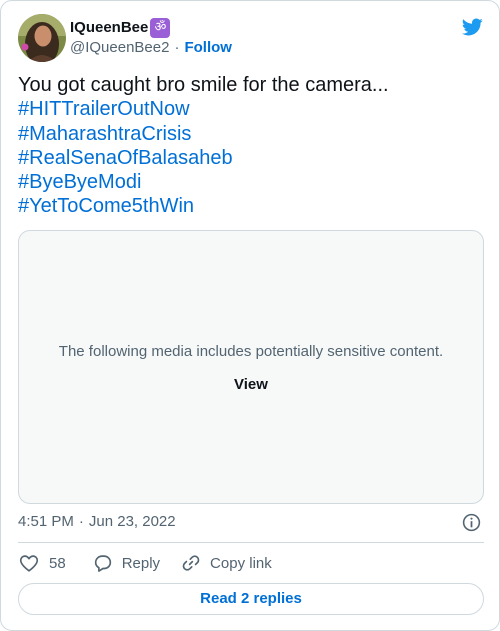  Describe the element at coordinates (251, 599) in the screenshot. I see `read-replies-button: Read 2 replies` at that location.